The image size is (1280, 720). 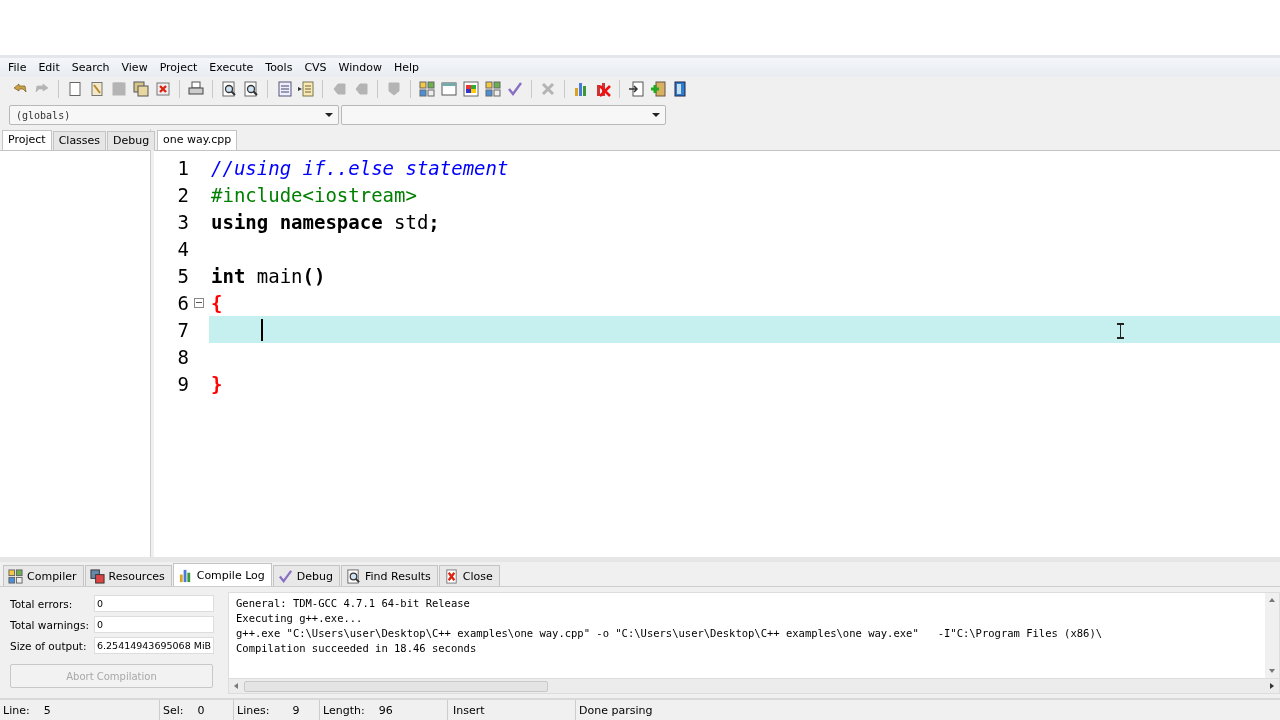 I want to click on chart-cross-icon, so click(x=603, y=89).